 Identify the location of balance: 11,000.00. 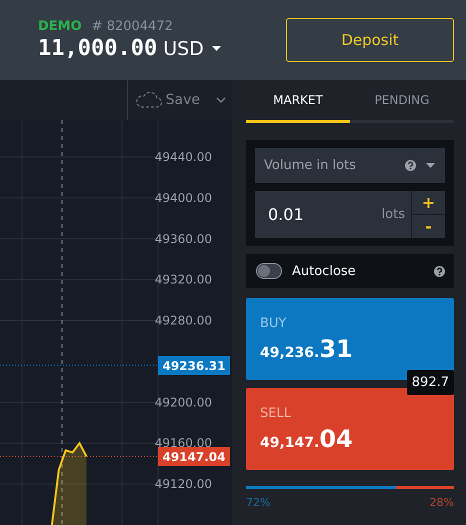
(98, 48).